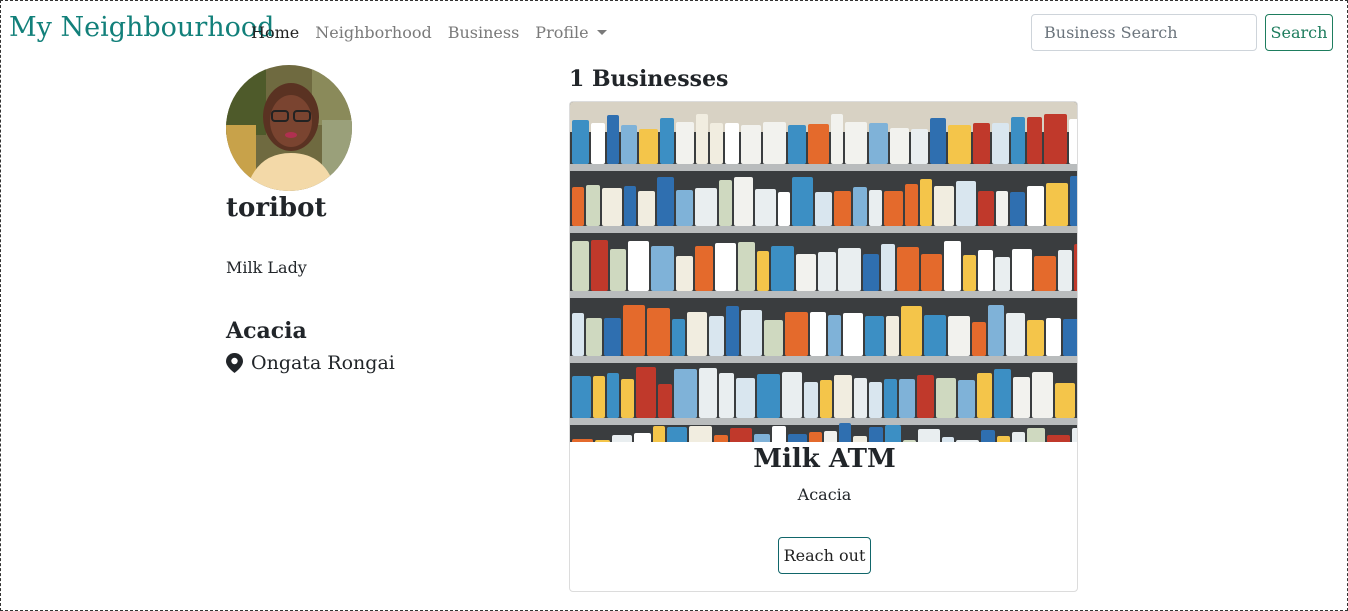 This screenshot has height=611, width=1348. I want to click on brand-link: My Neighbourhood, so click(141, 27).